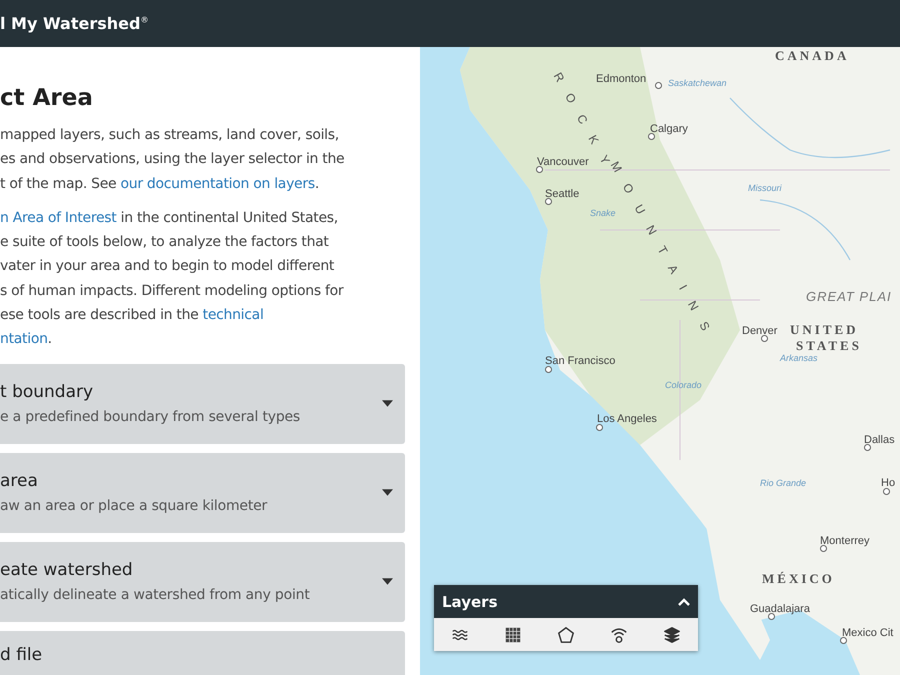 The image size is (900, 675). What do you see at coordinates (565, 635) in the screenshot?
I see `polygon-icon` at bounding box center [565, 635].